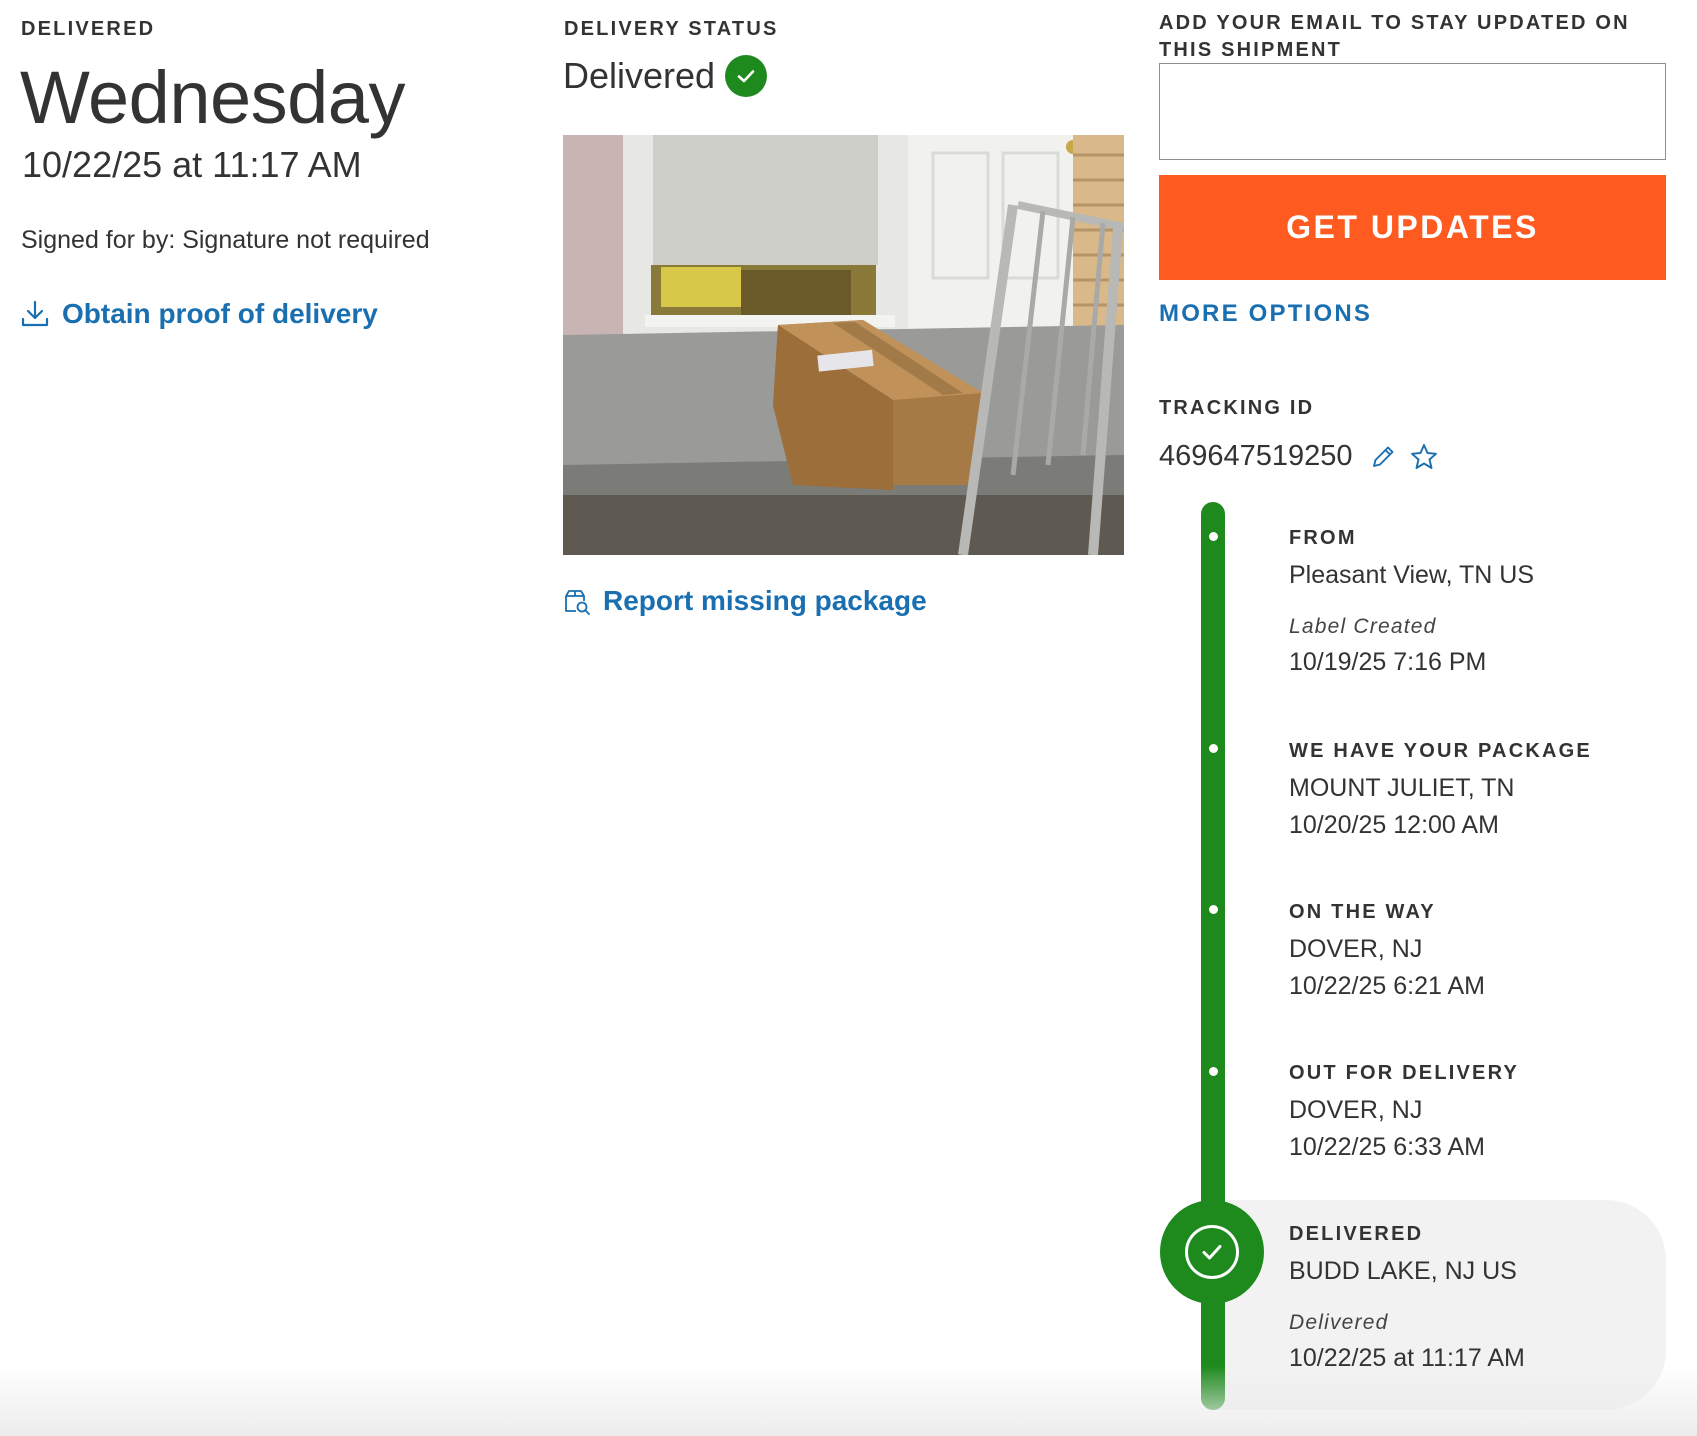 This screenshot has height=1436, width=1697. Describe the element at coordinates (1356, 1234) in the screenshot. I see `timeline-event-title: DELIVERED` at that location.